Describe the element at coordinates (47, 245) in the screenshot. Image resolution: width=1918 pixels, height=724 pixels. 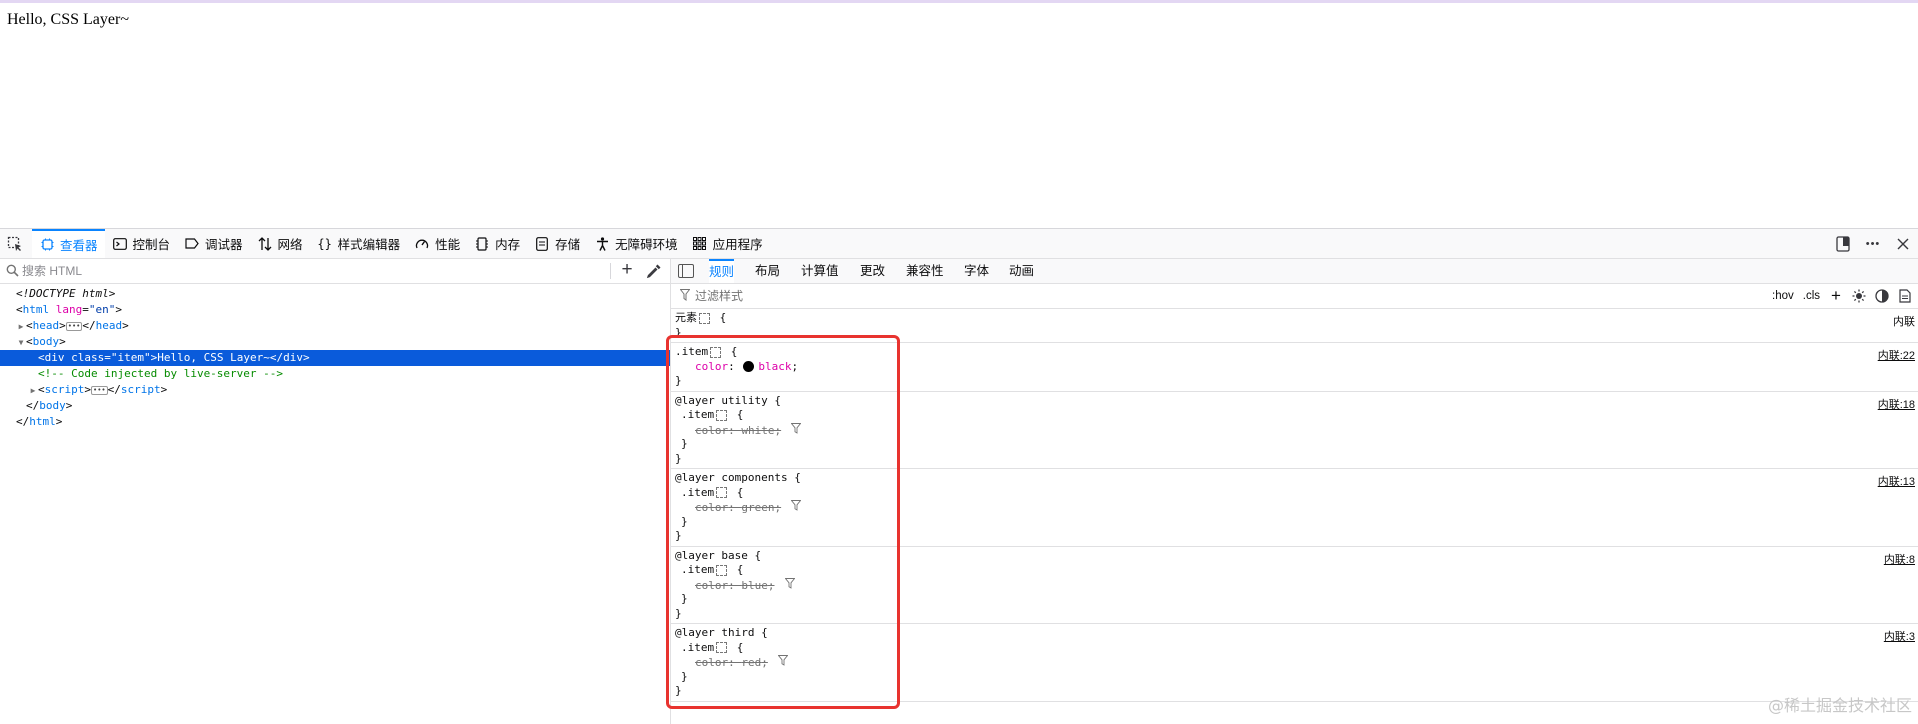
I see `inspector-icon` at that location.